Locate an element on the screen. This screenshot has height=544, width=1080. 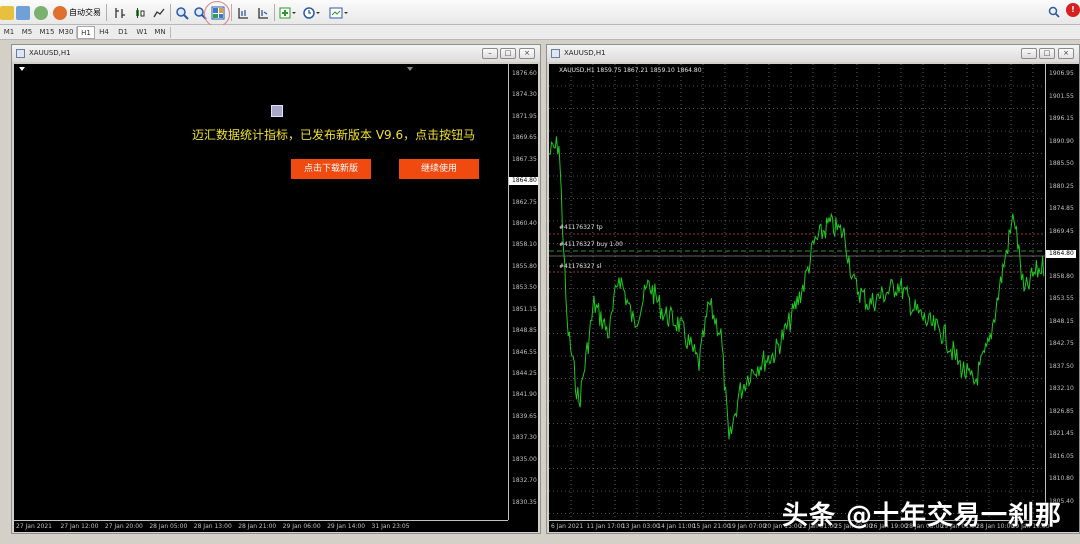
tf-h4: H4 is located at coordinates (104, 32).